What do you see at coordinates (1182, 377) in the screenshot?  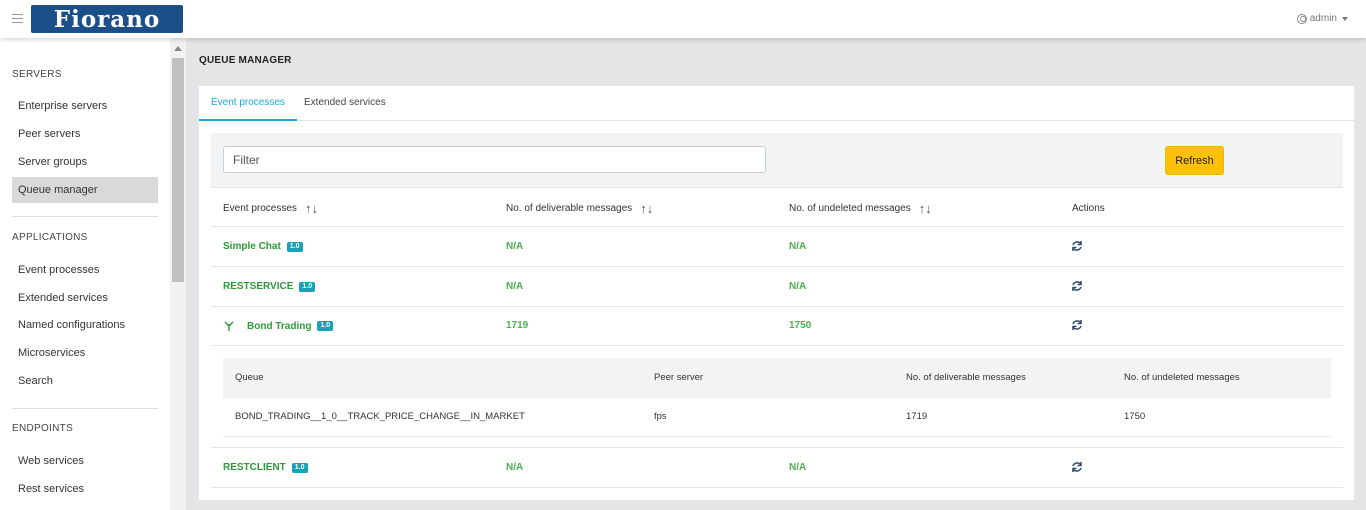 I see `column-header-undeleted: No. of undeleted messages` at bounding box center [1182, 377].